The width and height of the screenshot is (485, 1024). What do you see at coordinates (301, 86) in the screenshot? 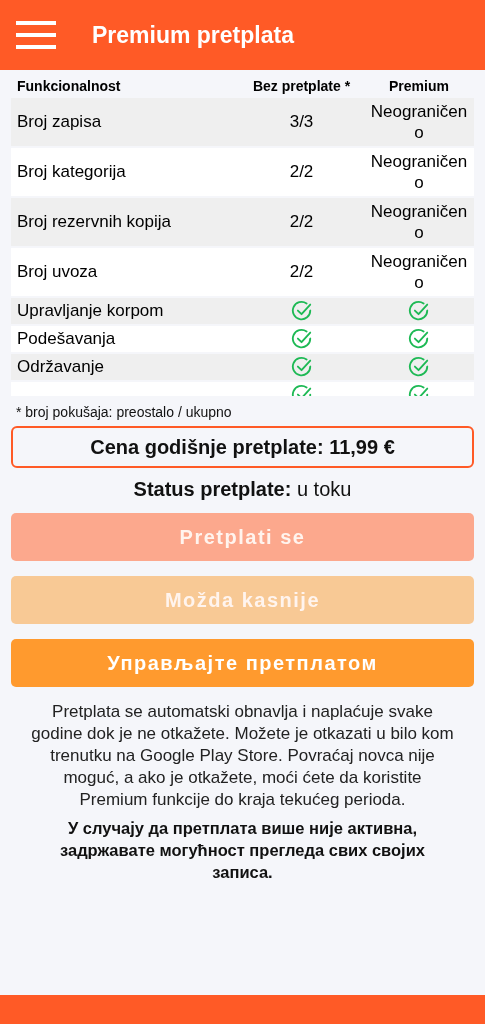
I see `column-header: Bez pretplate *` at bounding box center [301, 86].